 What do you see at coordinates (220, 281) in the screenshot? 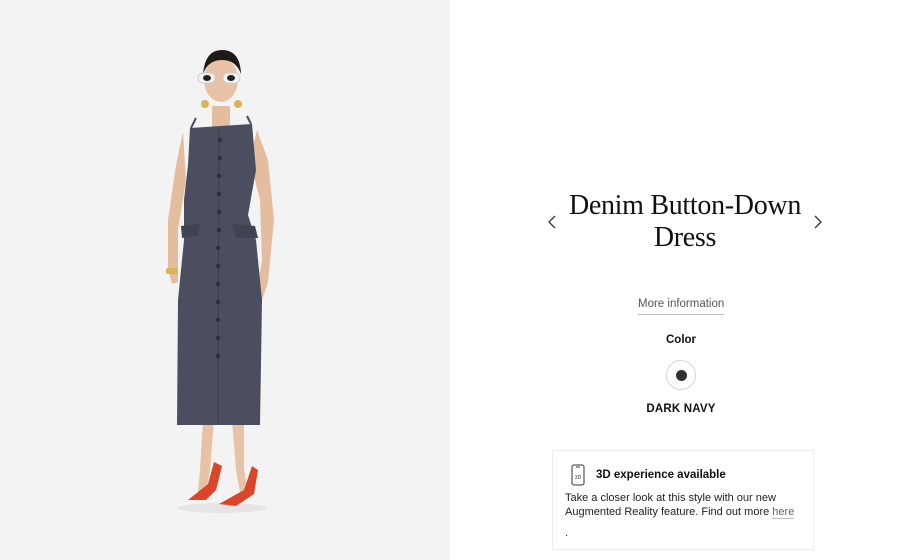
I see `model-illustration` at bounding box center [220, 281].